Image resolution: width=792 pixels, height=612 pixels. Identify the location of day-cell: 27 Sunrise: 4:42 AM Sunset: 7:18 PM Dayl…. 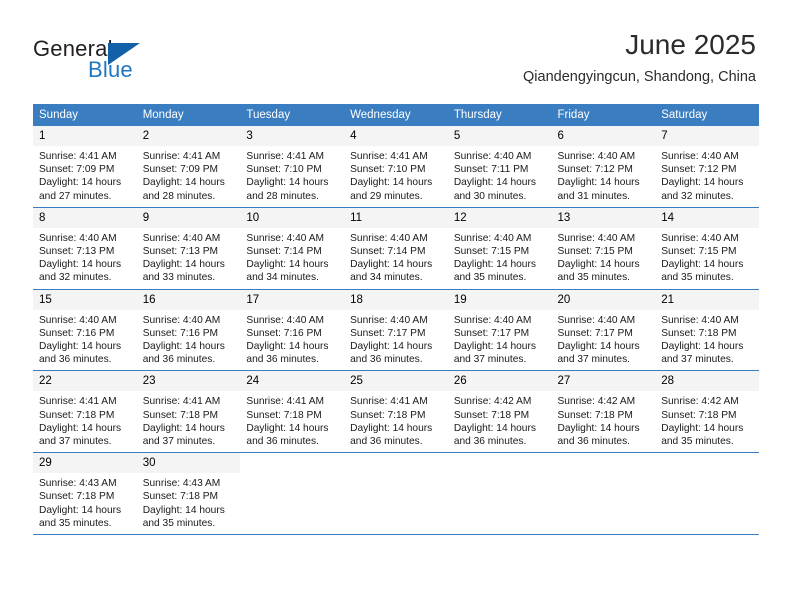
(603, 412).